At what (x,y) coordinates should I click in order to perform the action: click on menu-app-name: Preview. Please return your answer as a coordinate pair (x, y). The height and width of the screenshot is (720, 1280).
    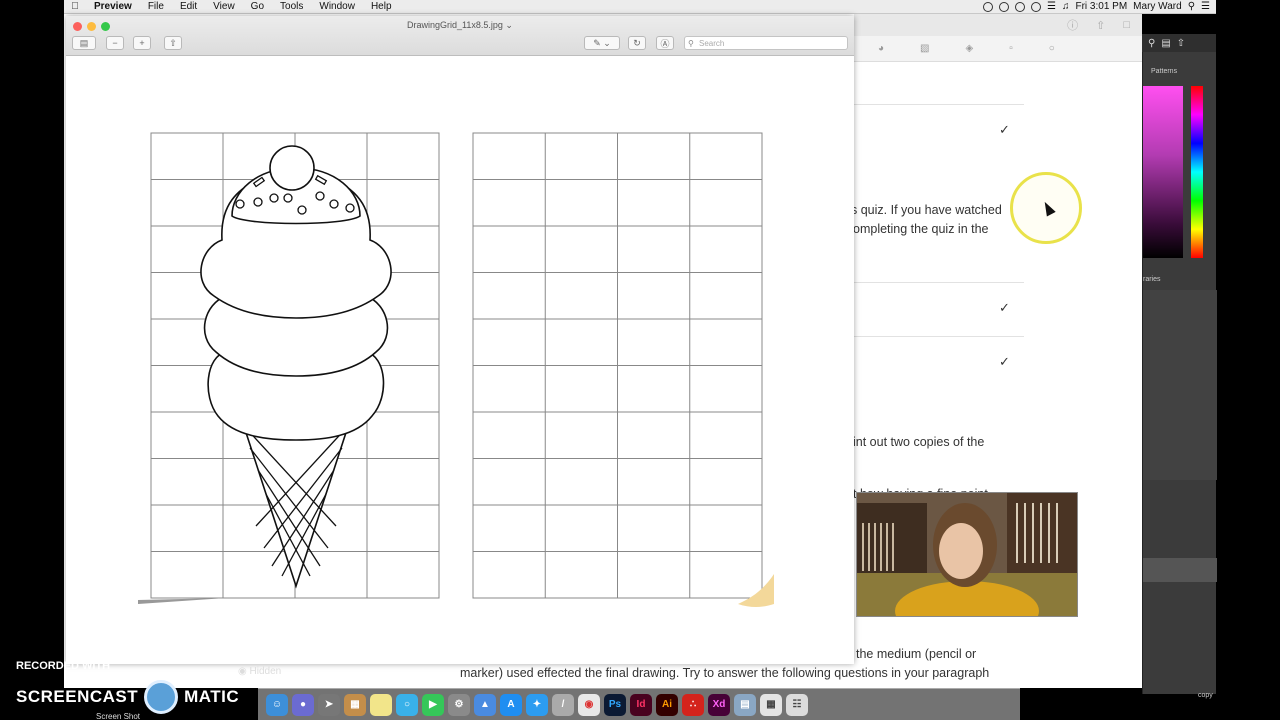
    Looking at the image, I should click on (113, 6).